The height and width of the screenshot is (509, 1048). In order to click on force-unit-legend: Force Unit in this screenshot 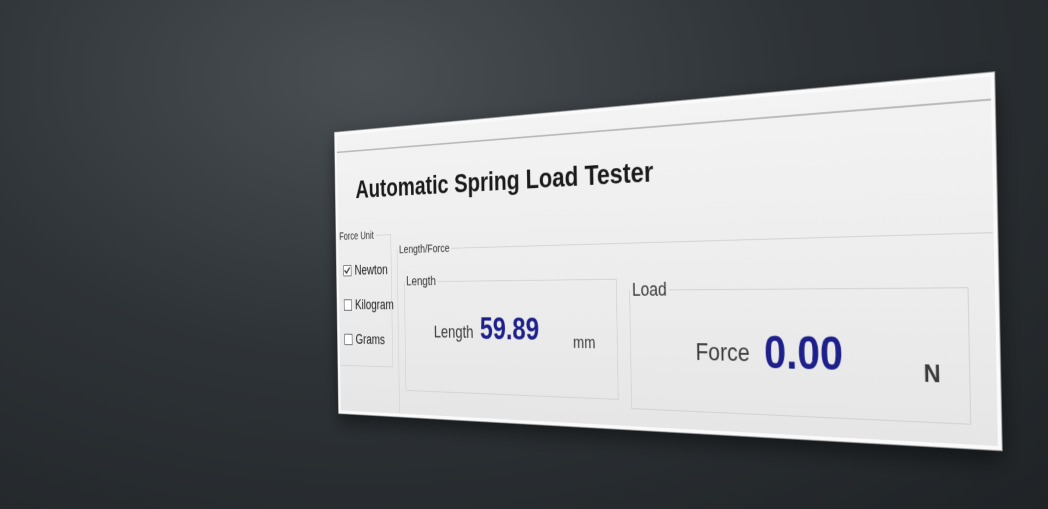, I will do `click(356, 235)`.